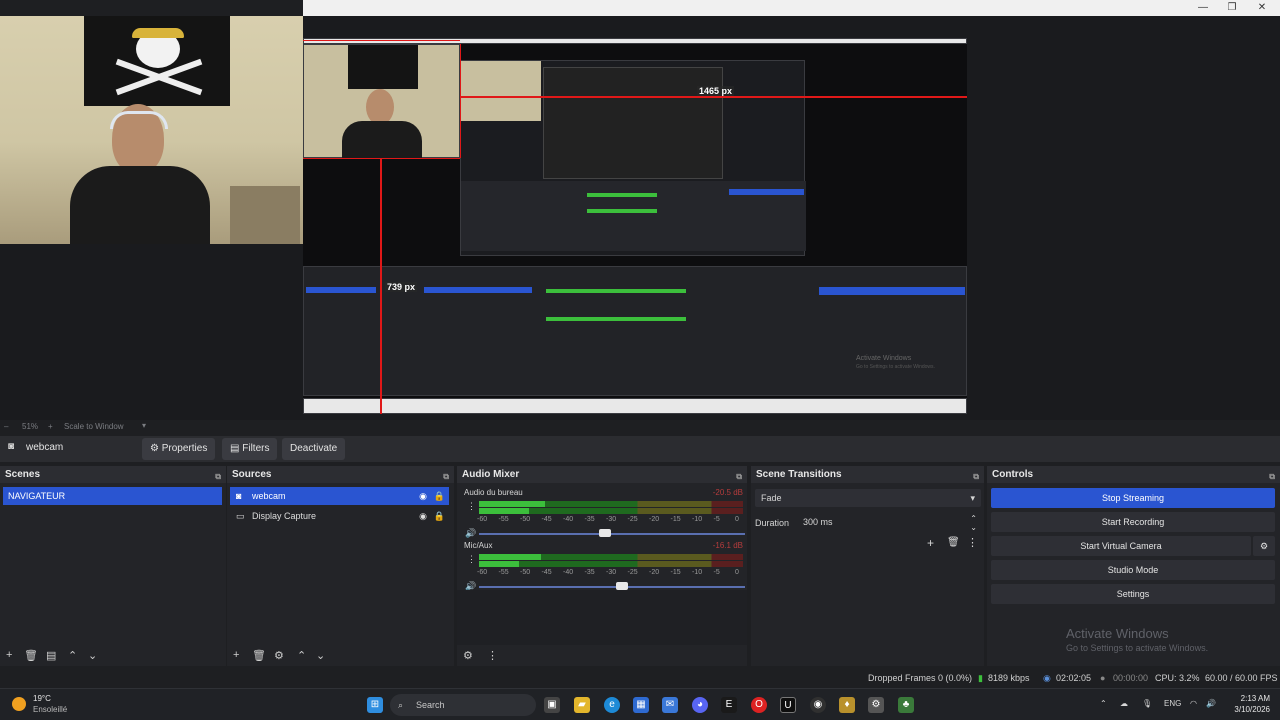  I want to click on discord-icon: ◕, so click(700, 705).